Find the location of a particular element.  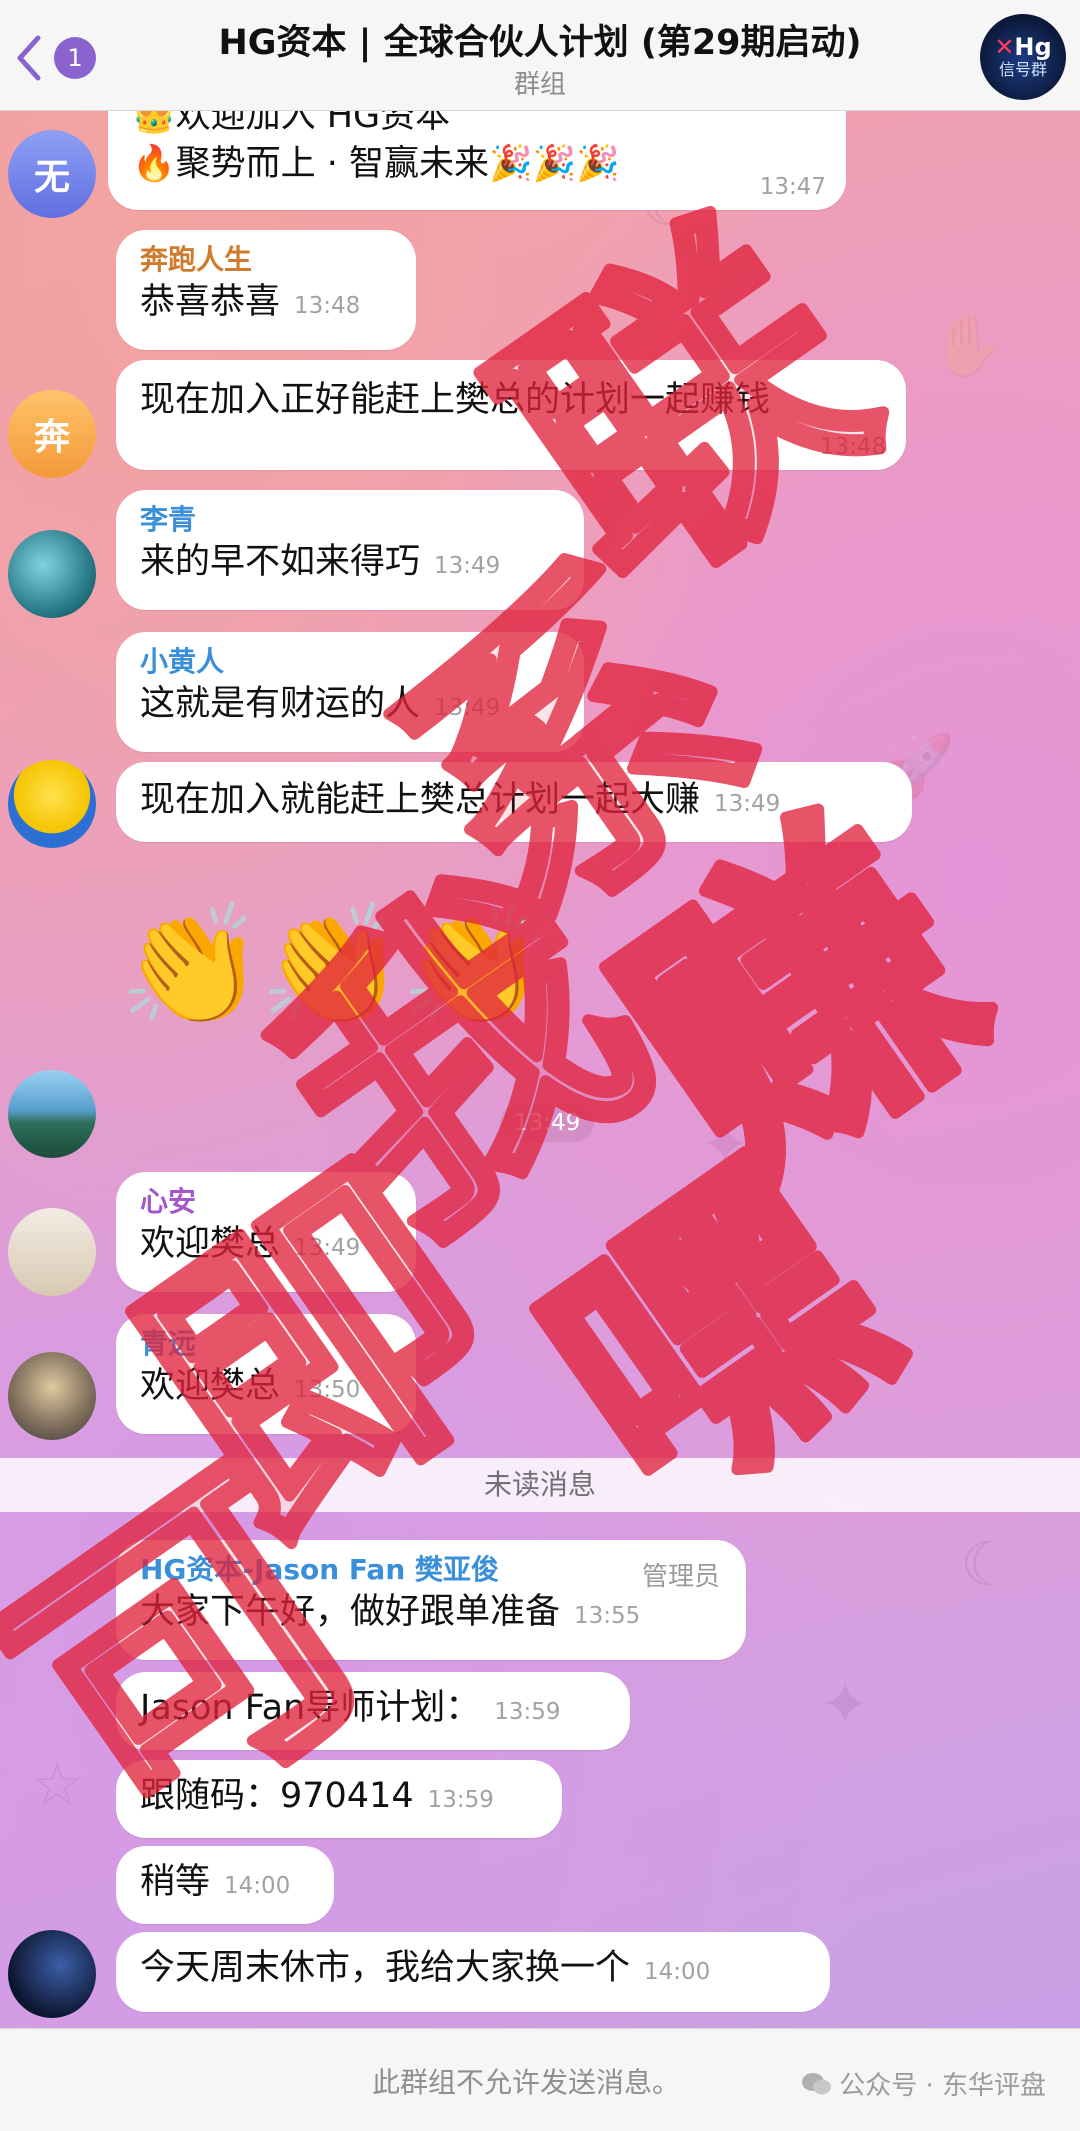

message-bubble: 跟随码：970414 13:59 is located at coordinates (339, 1799).